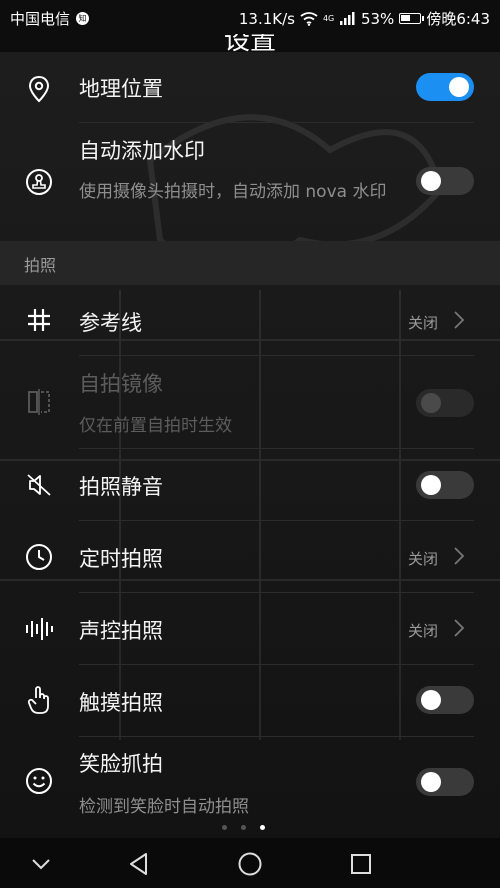 The image size is (500, 888). I want to click on battery-percent: 53%, so click(377, 18).